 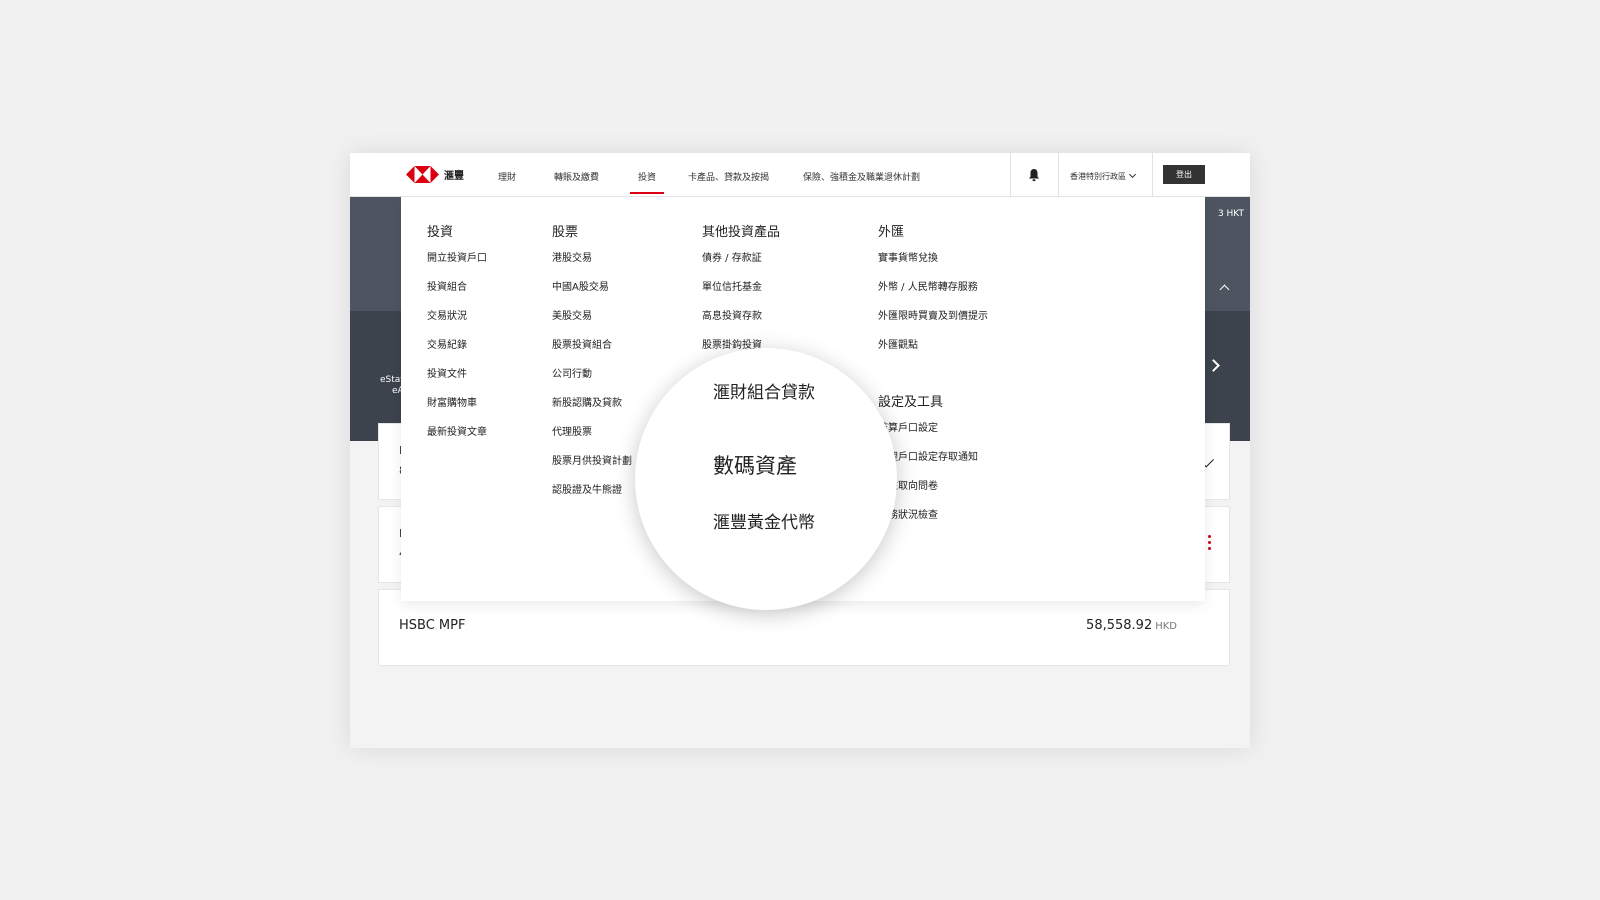 What do you see at coordinates (507, 176) in the screenshot?
I see `nav-item-wealth: 理財` at bounding box center [507, 176].